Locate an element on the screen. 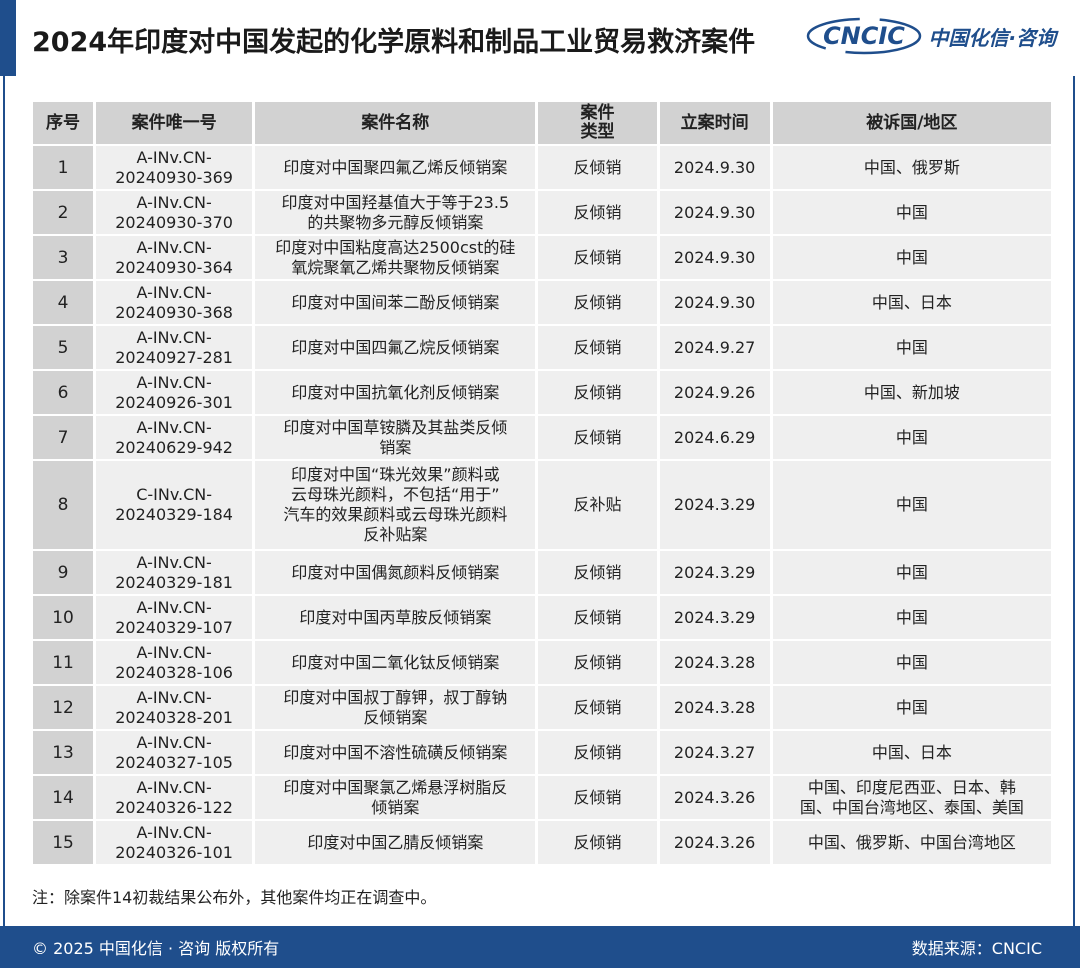 The width and height of the screenshot is (1080, 968). logo-text: 中国化信·咨询 is located at coordinates (992, 37).